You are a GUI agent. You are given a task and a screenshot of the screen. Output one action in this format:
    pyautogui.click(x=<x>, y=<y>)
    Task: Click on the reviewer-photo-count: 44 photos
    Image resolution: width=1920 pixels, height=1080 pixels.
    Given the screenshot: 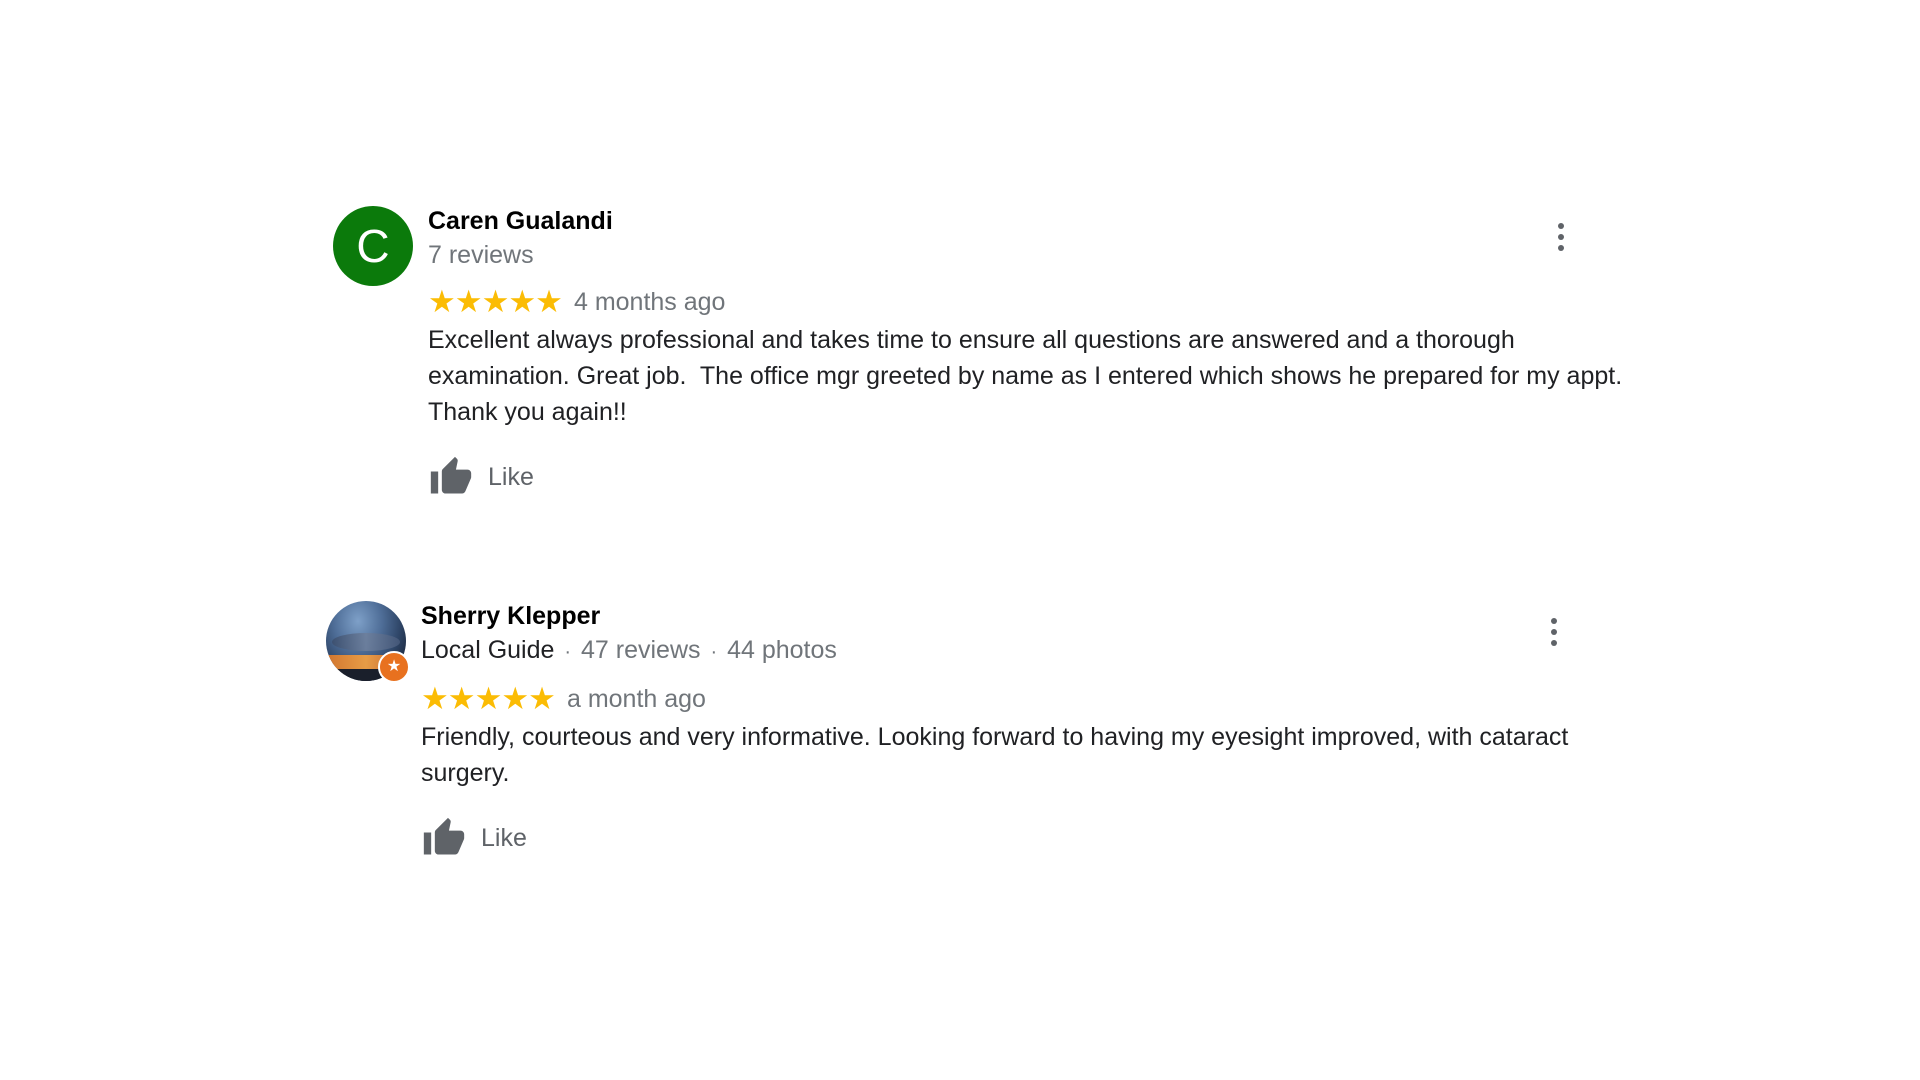 What is the action you would take?
    pyautogui.click(x=782, y=650)
    